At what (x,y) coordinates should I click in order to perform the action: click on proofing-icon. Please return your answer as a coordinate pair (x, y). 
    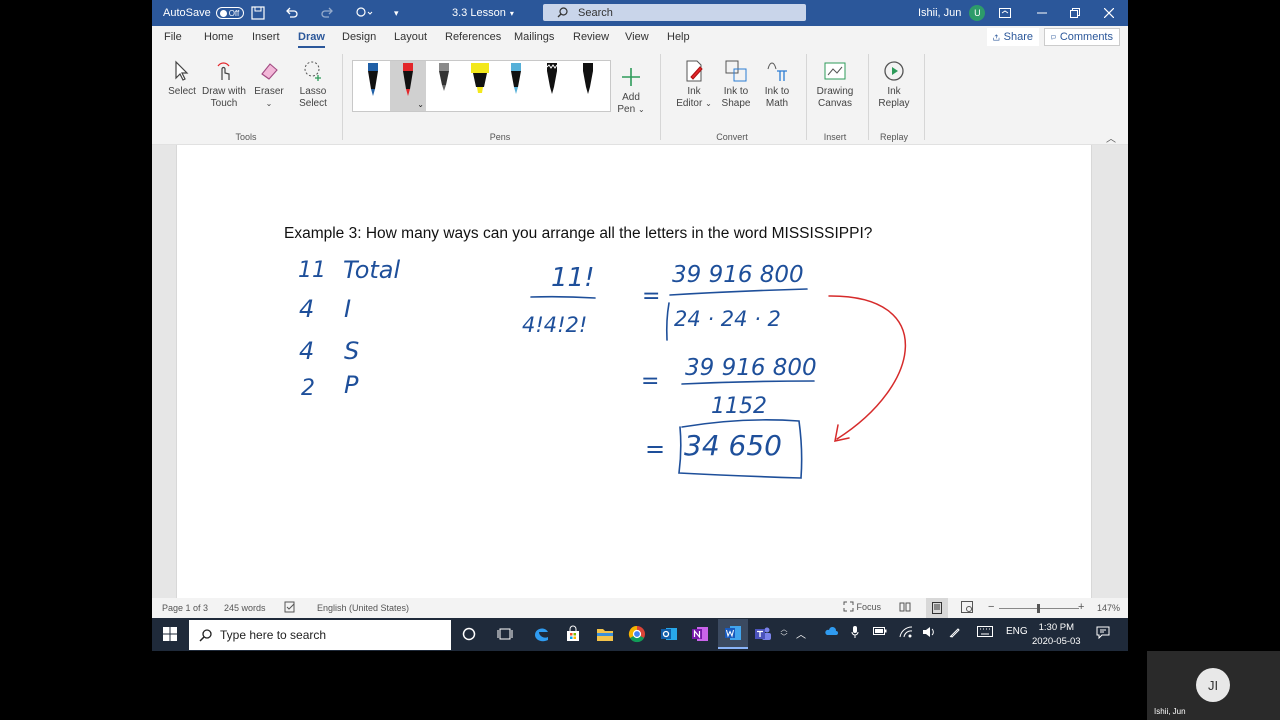
    Looking at the image, I should click on (290, 608).